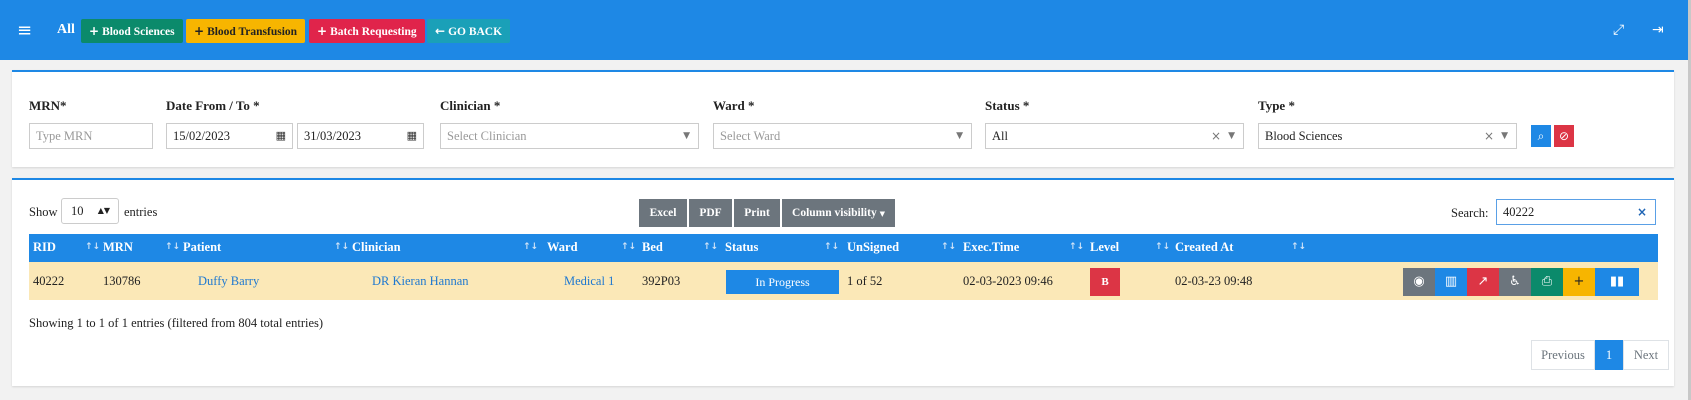 This screenshot has width=1691, height=400. I want to click on col-clinician: Clinician, so click(376, 248).